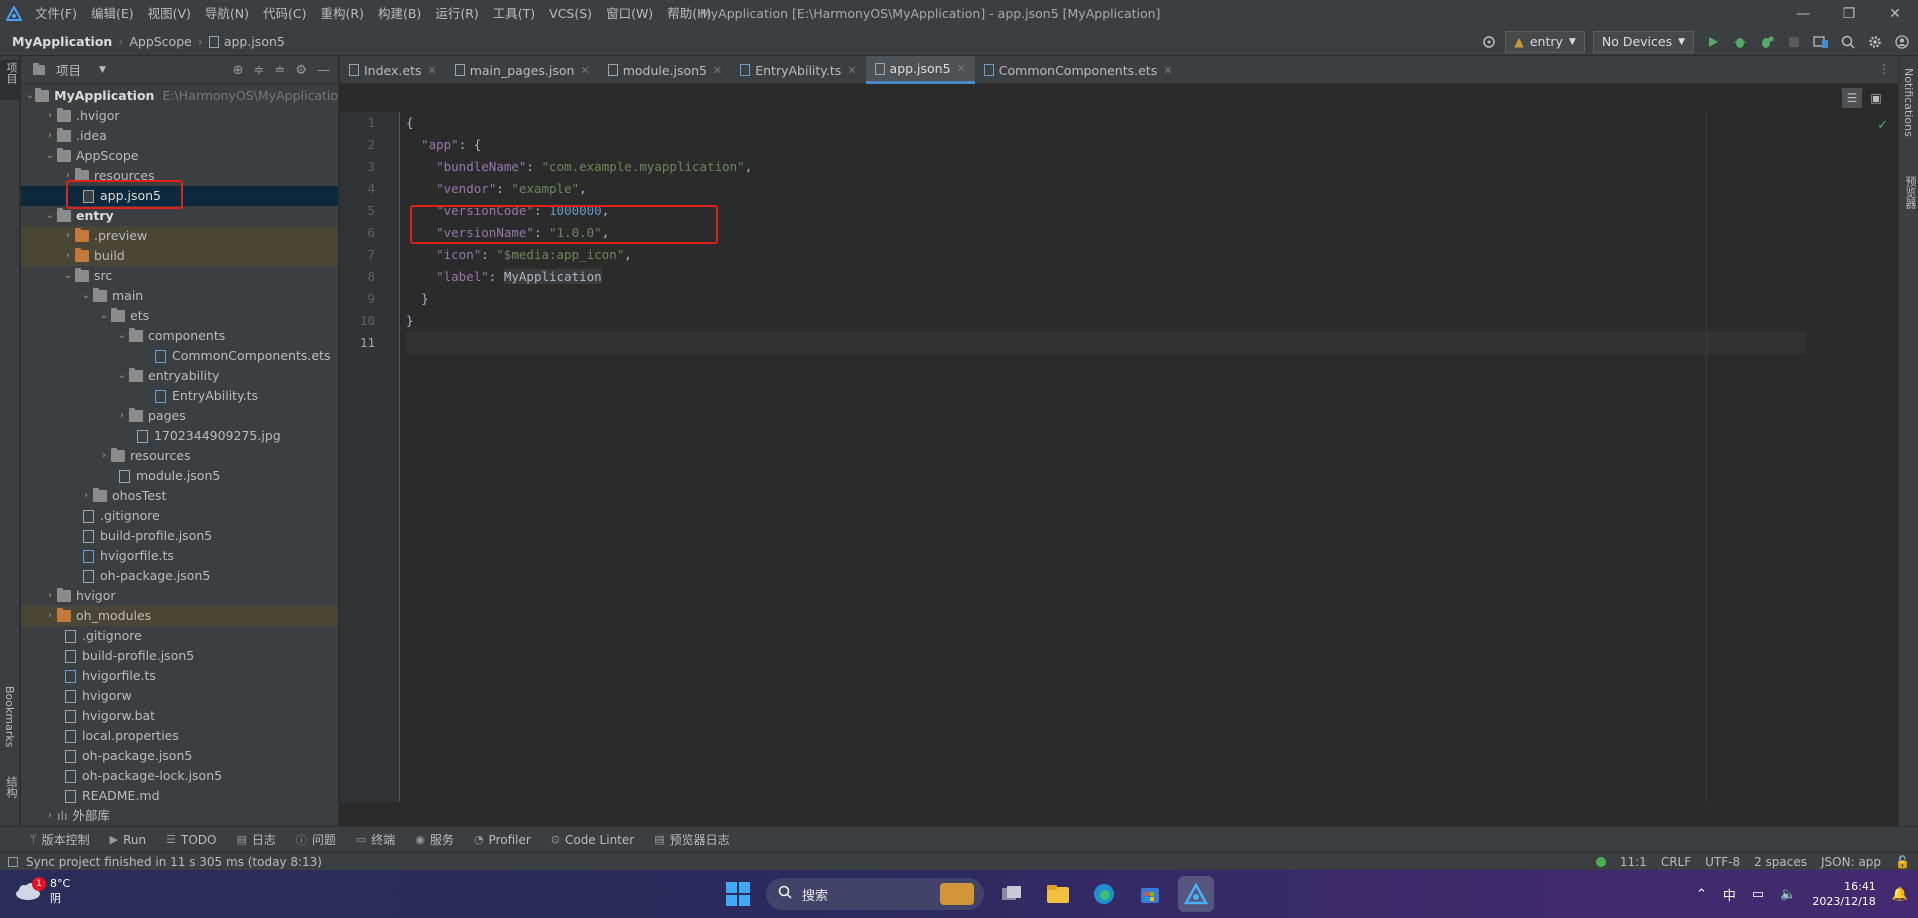  Describe the element at coordinates (1821, 42) in the screenshot. I see `device-manager-icon` at that location.